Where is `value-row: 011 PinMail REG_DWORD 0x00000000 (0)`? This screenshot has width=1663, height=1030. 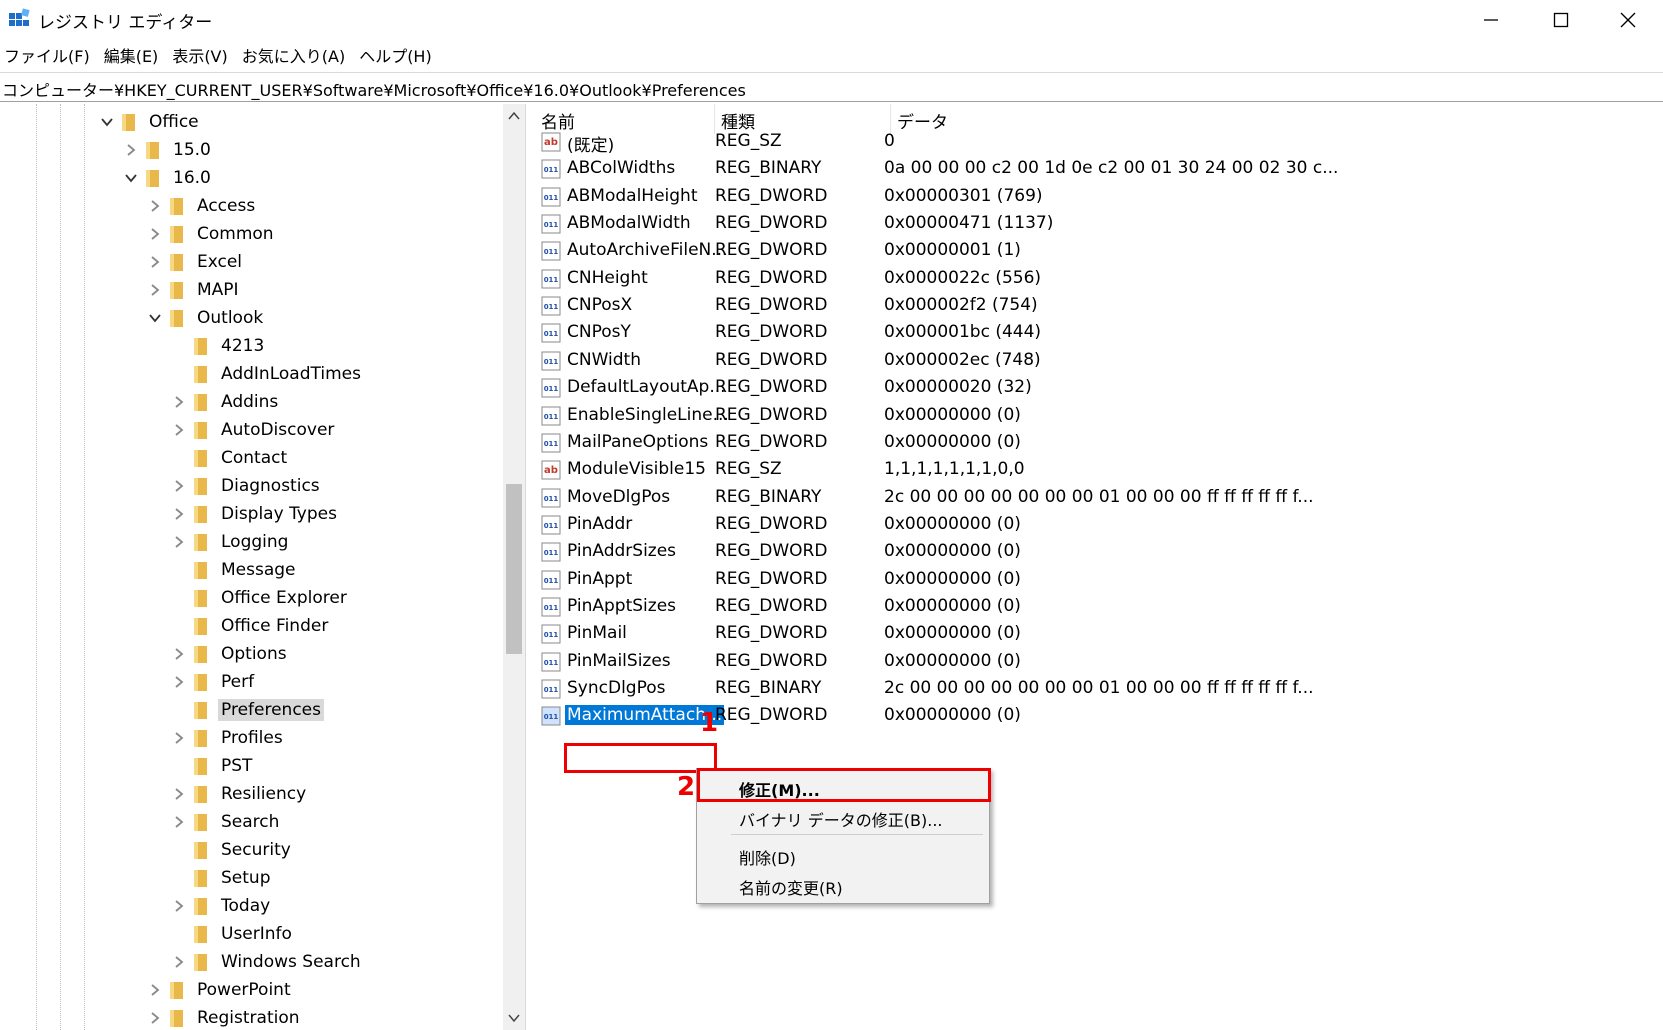 value-row: 011 PinMail REG_DWORD 0x00000000 (0) is located at coordinates (1099, 634).